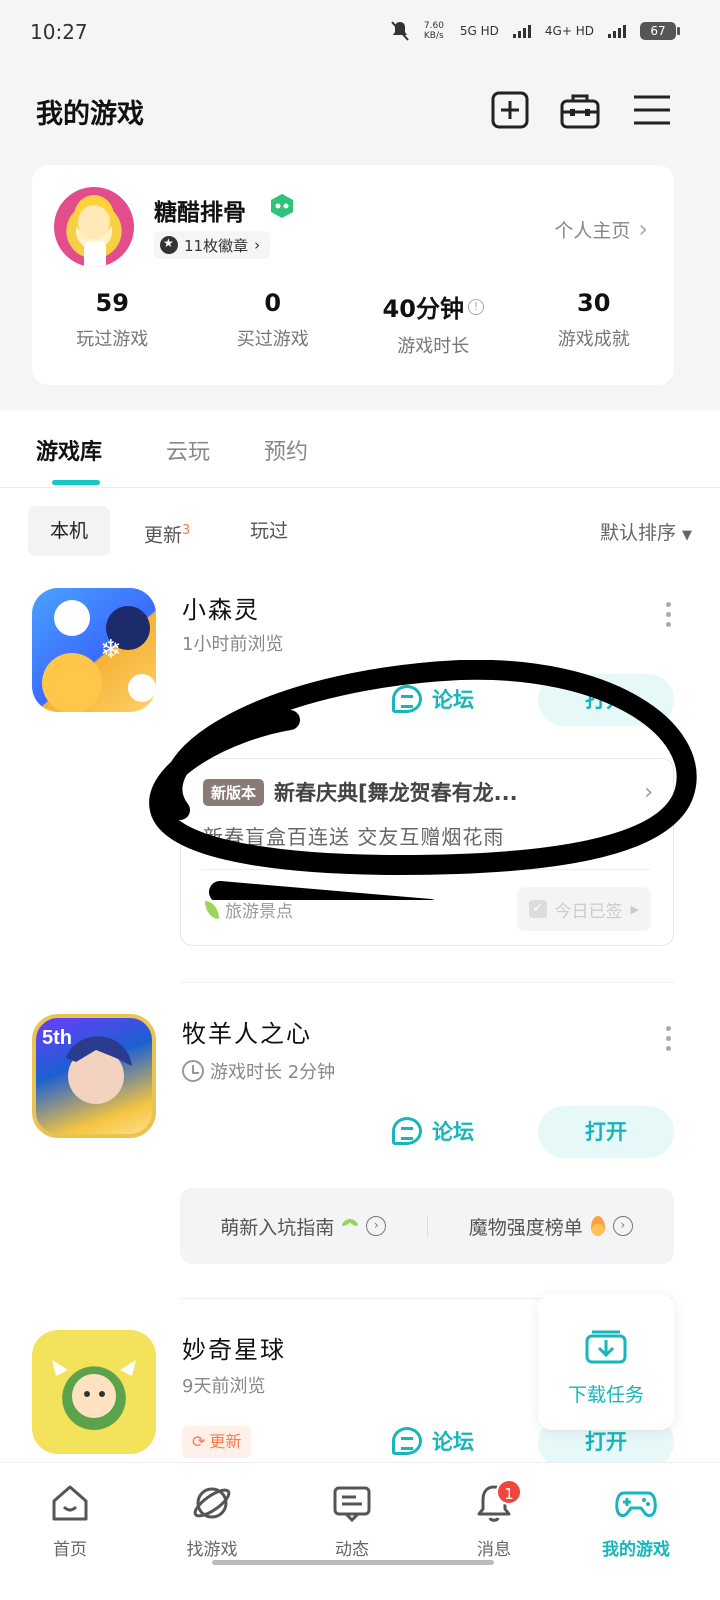 Image resolution: width=720 pixels, height=1600 pixels. What do you see at coordinates (601, 229) in the screenshot?
I see `personal-home-link: 个人主页 ›` at bounding box center [601, 229].